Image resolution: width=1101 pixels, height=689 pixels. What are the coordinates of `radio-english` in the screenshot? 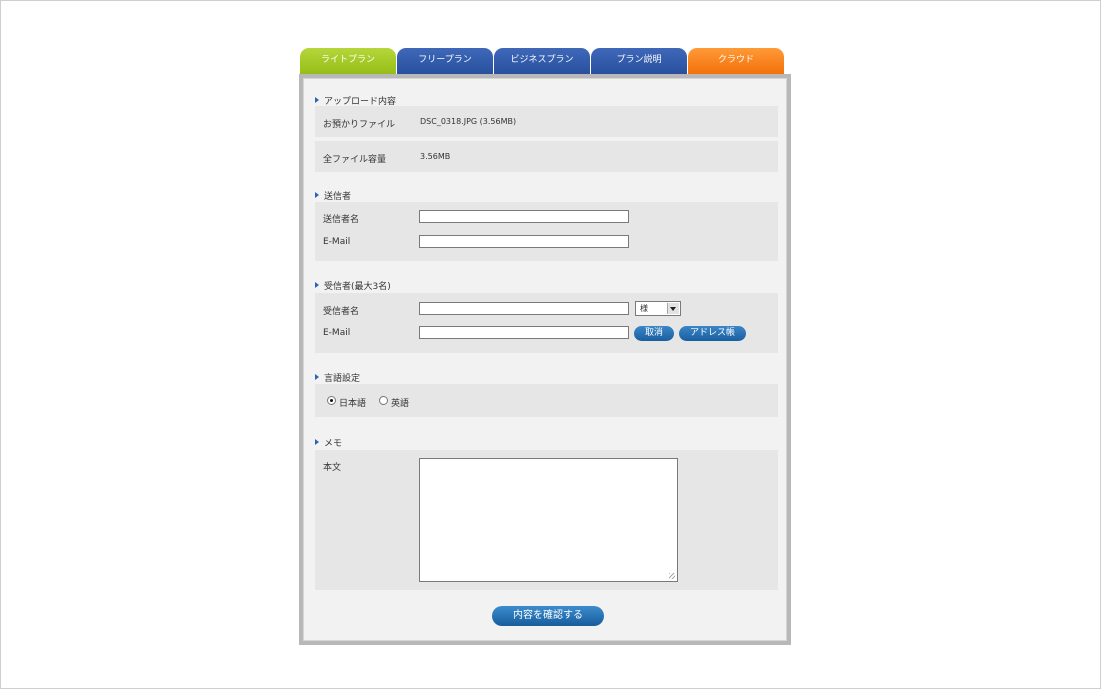 It's located at (383, 400).